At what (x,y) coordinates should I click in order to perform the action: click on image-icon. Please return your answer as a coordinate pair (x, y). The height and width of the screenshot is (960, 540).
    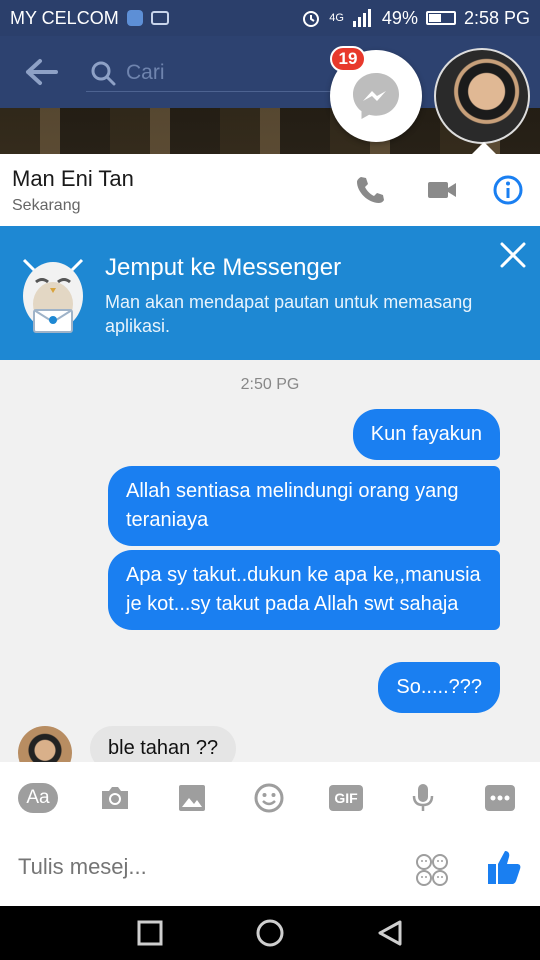
    Looking at the image, I should click on (192, 798).